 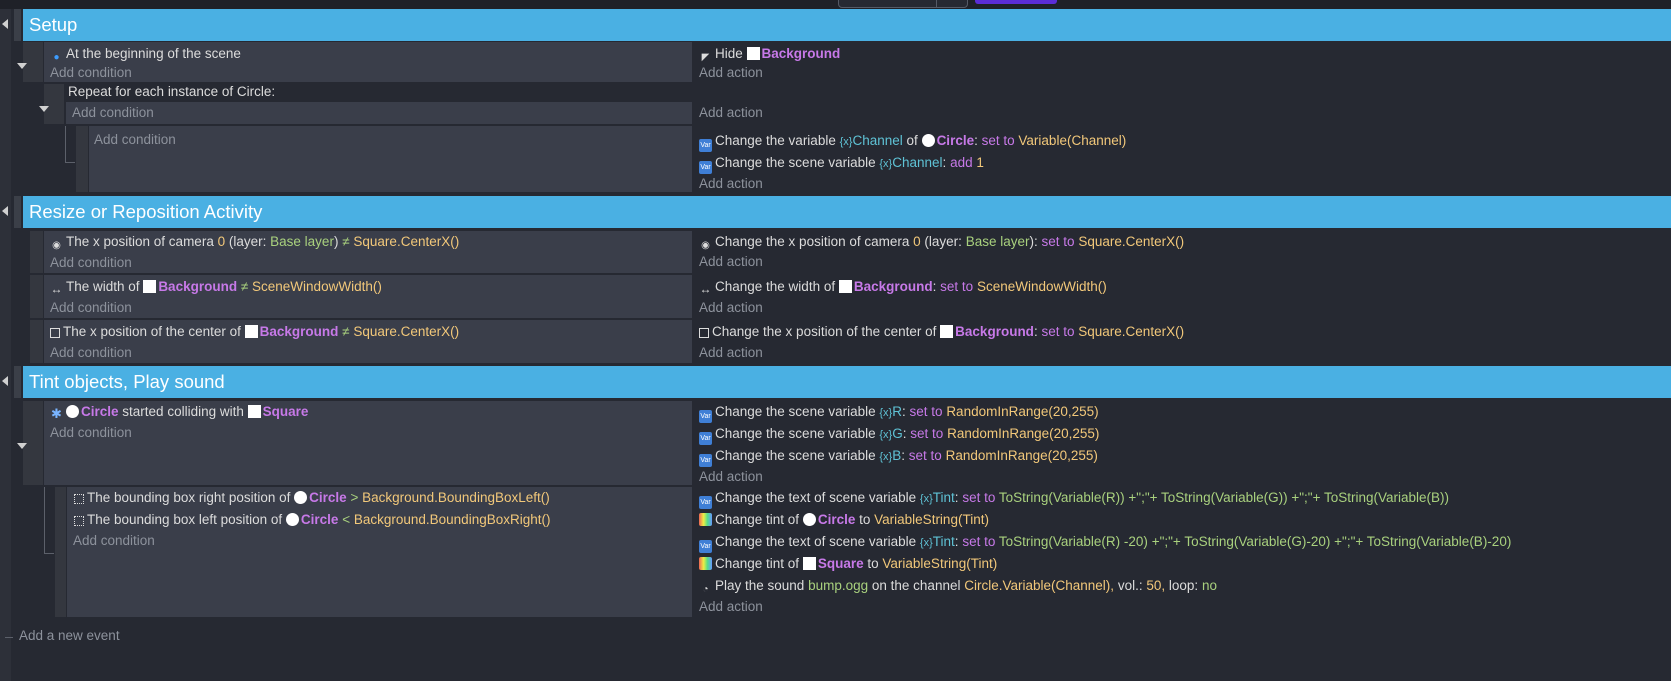 What do you see at coordinates (873, 563) in the screenshot?
I see `action-text: to` at bounding box center [873, 563].